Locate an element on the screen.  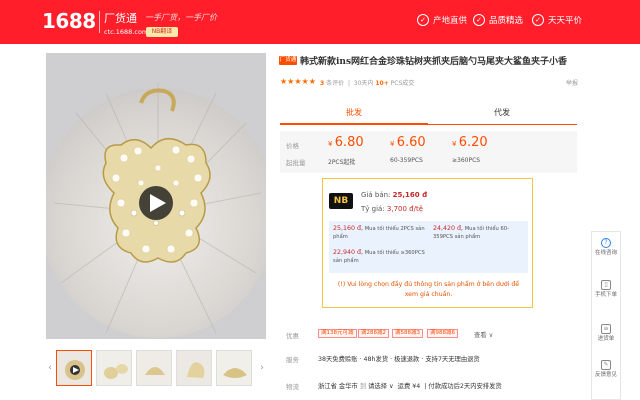
rating-meta: 3 条评价 | 30天内 10+ PCS成交 is located at coordinates (367, 83).